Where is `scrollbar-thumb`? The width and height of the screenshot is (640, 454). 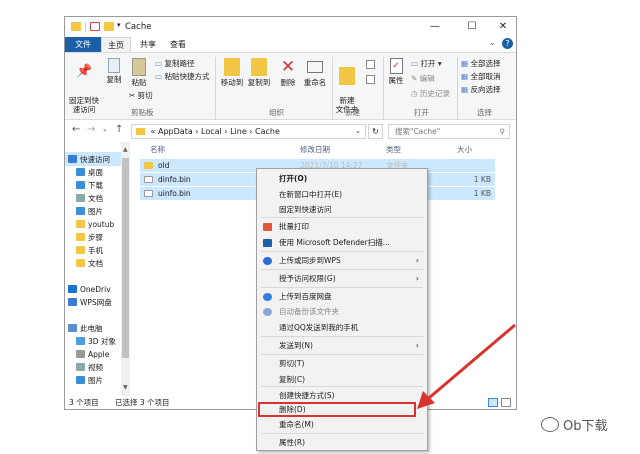 scrollbar-thumb is located at coordinates (125, 258).